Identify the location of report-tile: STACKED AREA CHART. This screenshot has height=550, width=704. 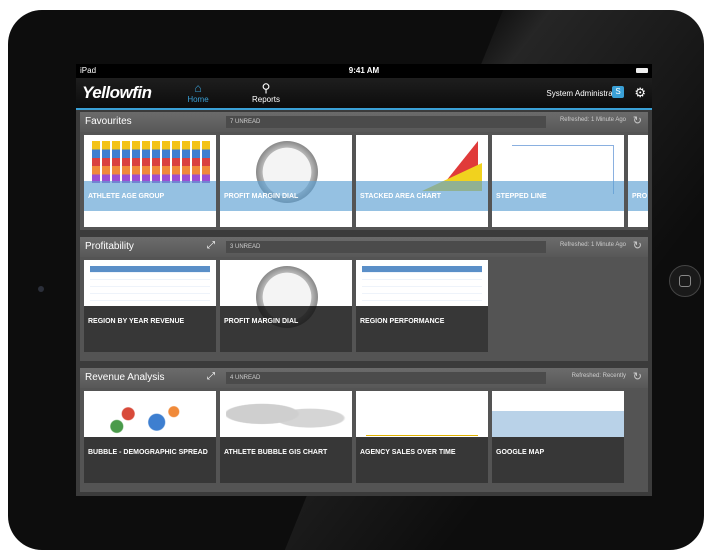
(422, 181).